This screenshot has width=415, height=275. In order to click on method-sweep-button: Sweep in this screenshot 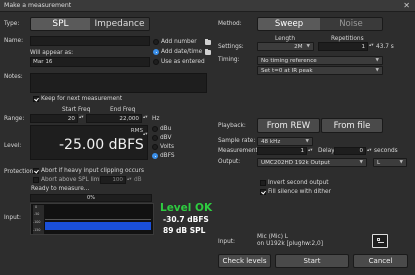, I will do `click(289, 24)`.